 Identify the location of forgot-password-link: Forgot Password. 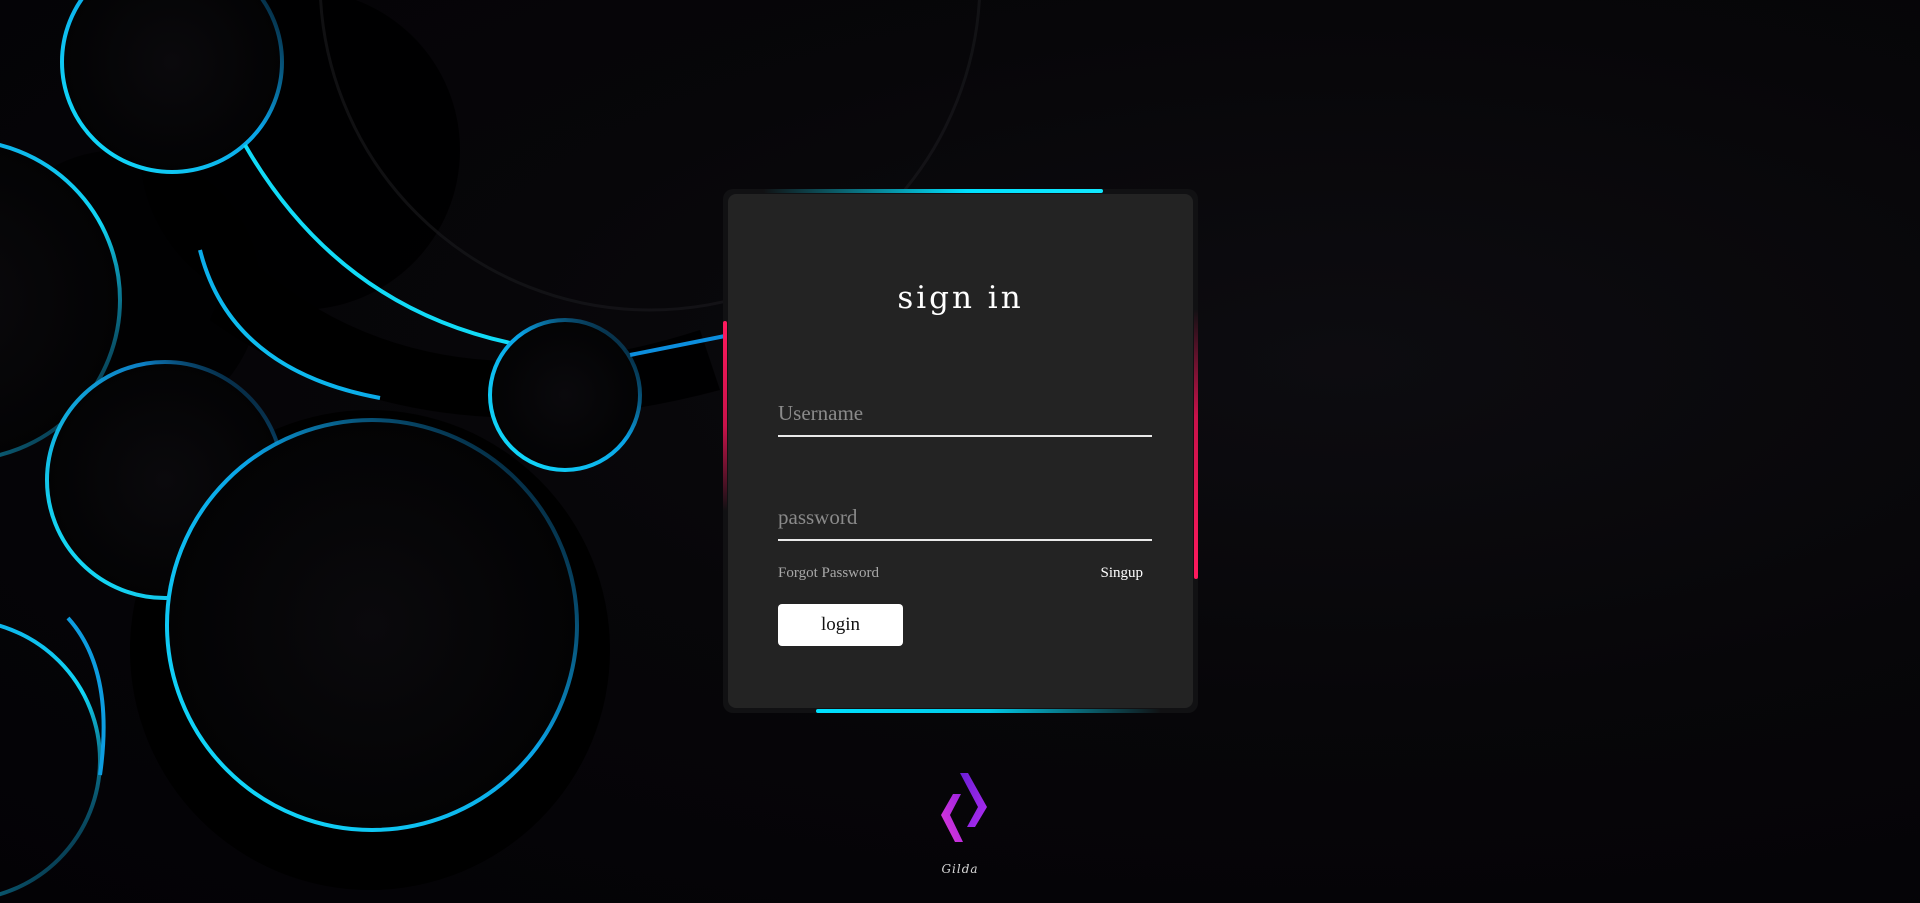
(828, 573).